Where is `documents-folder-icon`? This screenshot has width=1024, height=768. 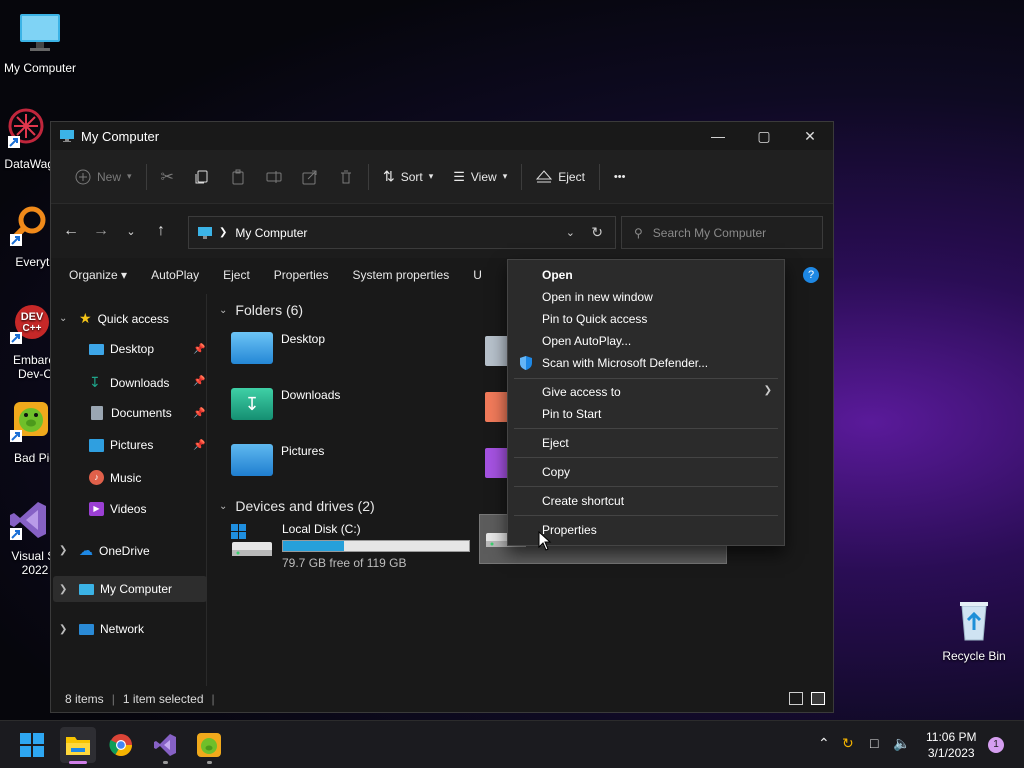 documents-folder-icon is located at coordinates (497, 351).